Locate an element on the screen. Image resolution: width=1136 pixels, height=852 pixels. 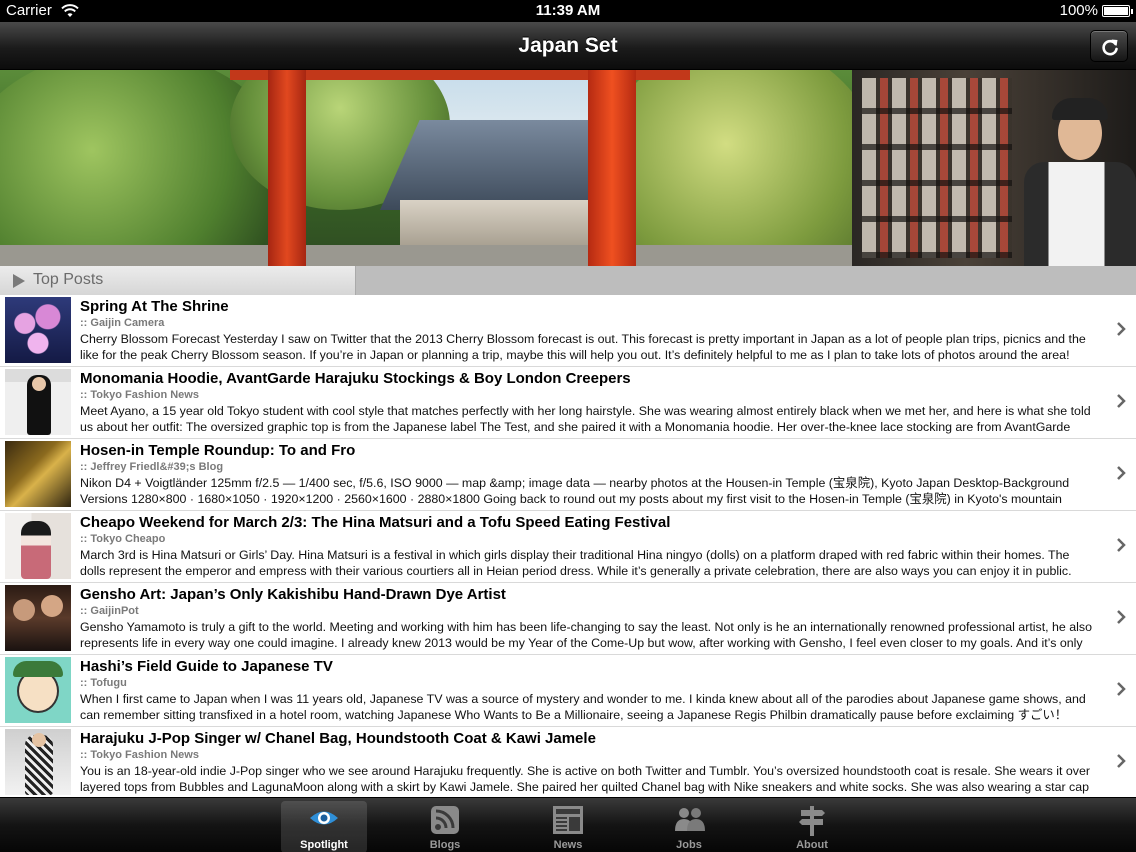
tab-bar: Spotlight Blogs News Jobs About is located at coordinates (568, 824).